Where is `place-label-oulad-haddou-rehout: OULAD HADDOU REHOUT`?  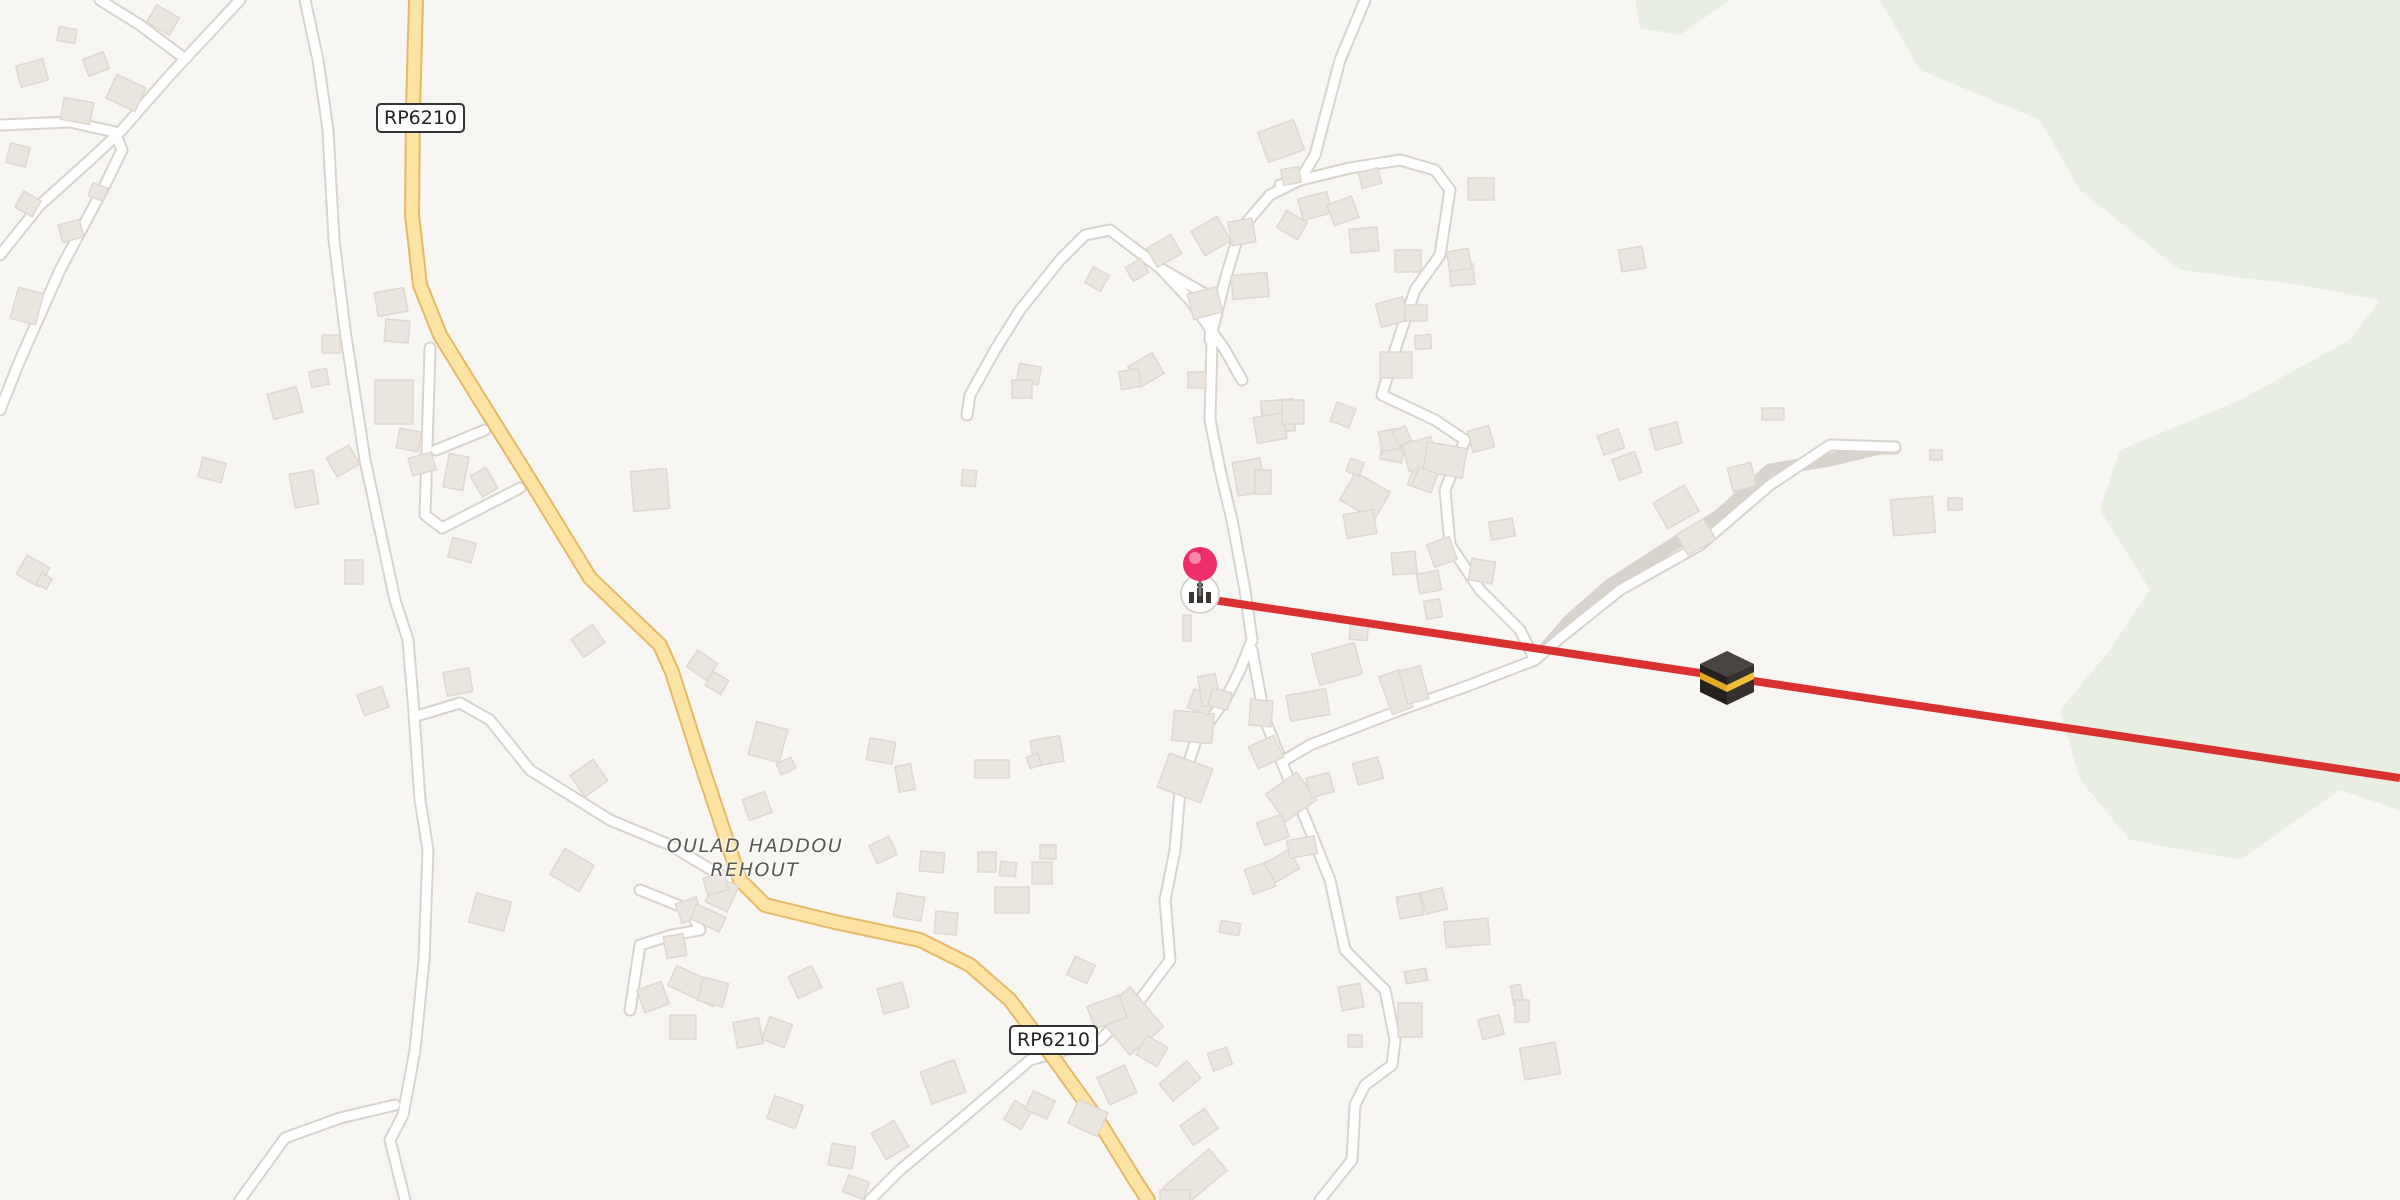
place-label-oulad-haddou-rehout: OULAD HADDOU REHOUT is located at coordinates (755, 858).